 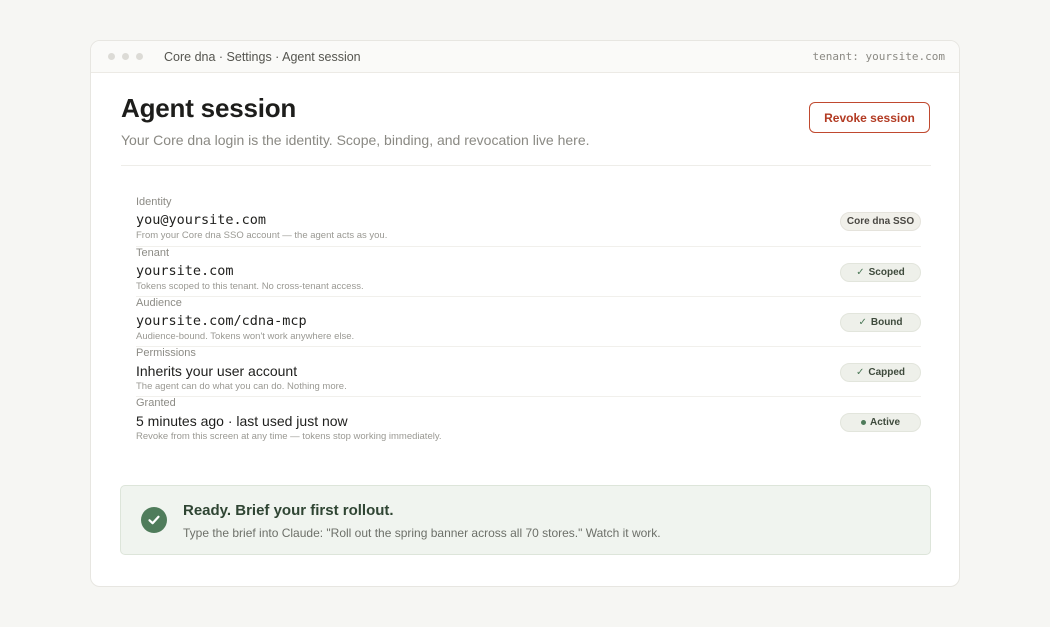 I want to click on revoke-session-button: Revoke session, so click(x=869, y=117).